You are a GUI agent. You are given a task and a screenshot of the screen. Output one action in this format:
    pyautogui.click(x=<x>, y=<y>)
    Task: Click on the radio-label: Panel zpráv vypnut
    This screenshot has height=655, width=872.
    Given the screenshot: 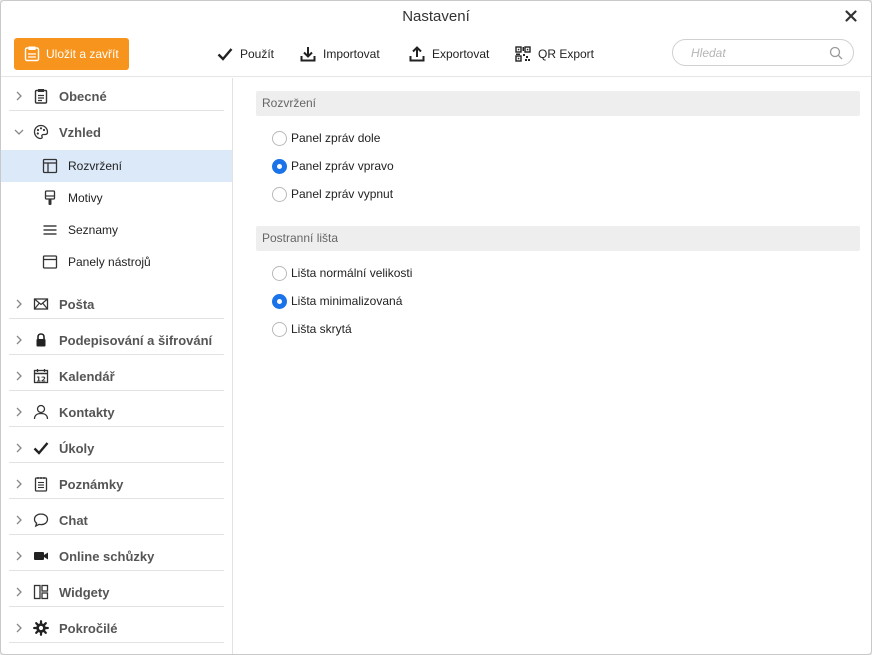 What is the action you would take?
    pyautogui.click(x=342, y=194)
    